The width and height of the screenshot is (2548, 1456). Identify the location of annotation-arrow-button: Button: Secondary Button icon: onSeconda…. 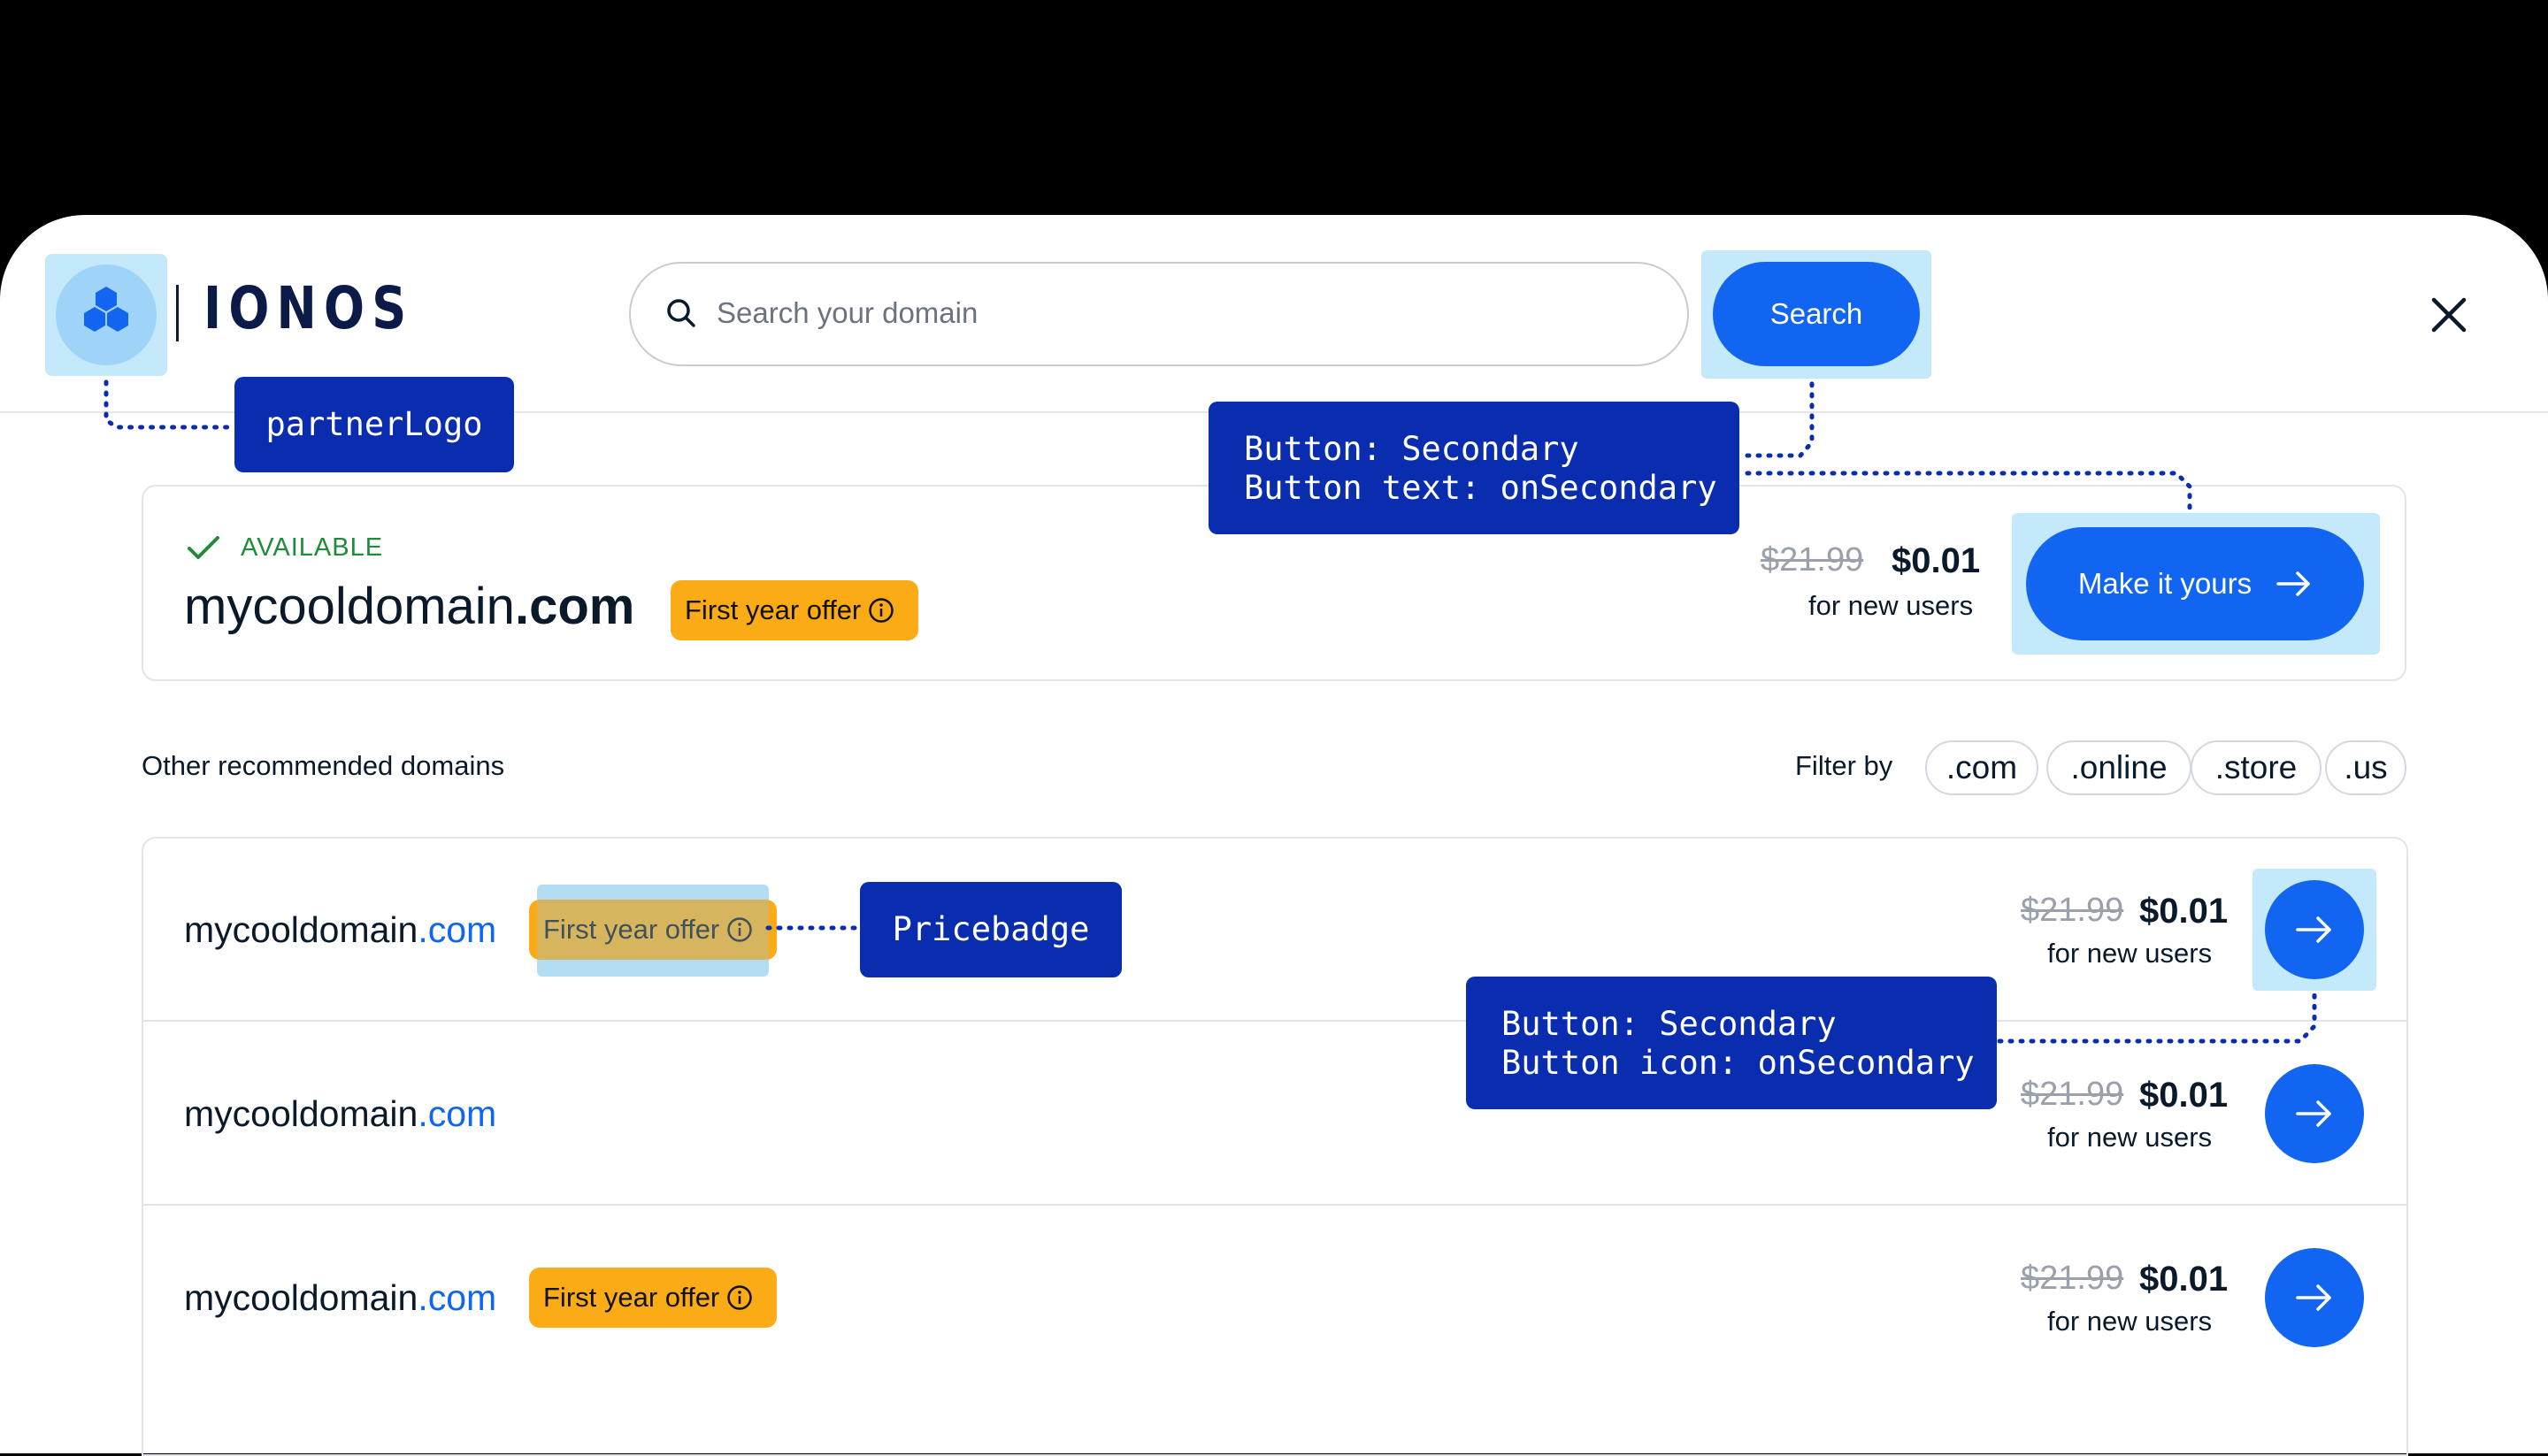
(1731, 1043).